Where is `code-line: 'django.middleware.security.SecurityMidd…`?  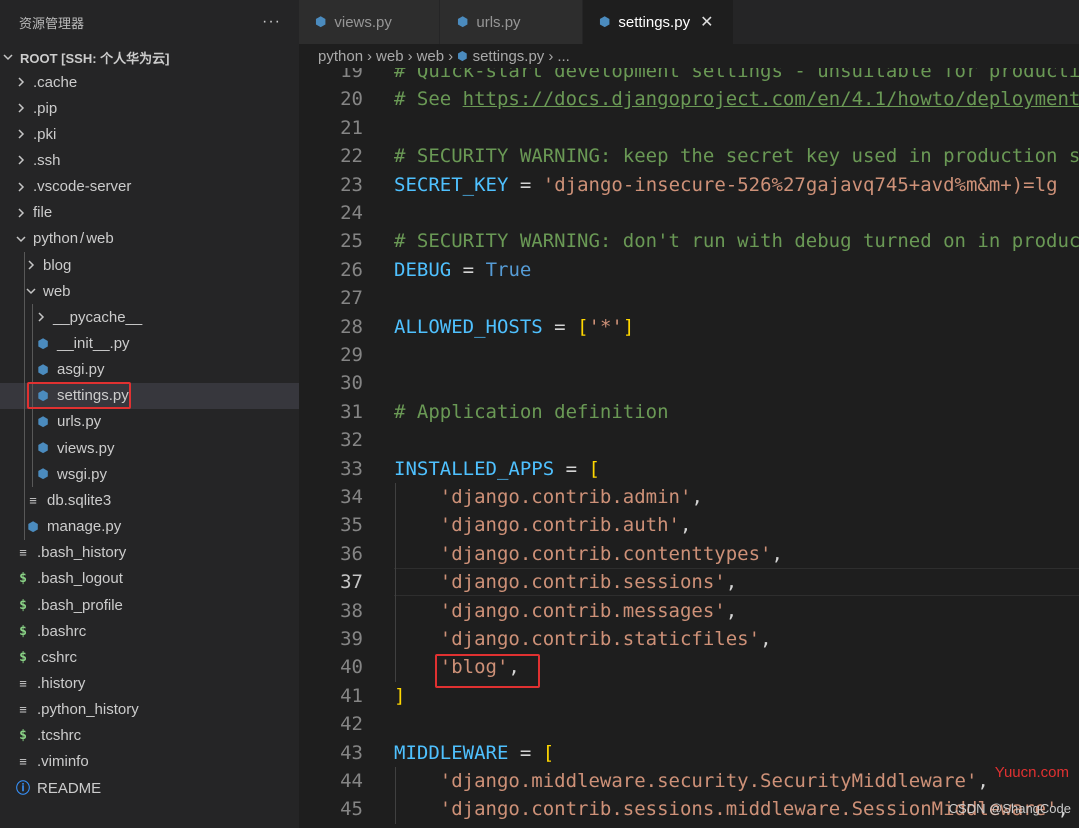 code-line: 'django.middleware.security.SecurityMidd… is located at coordinates (691, 781).